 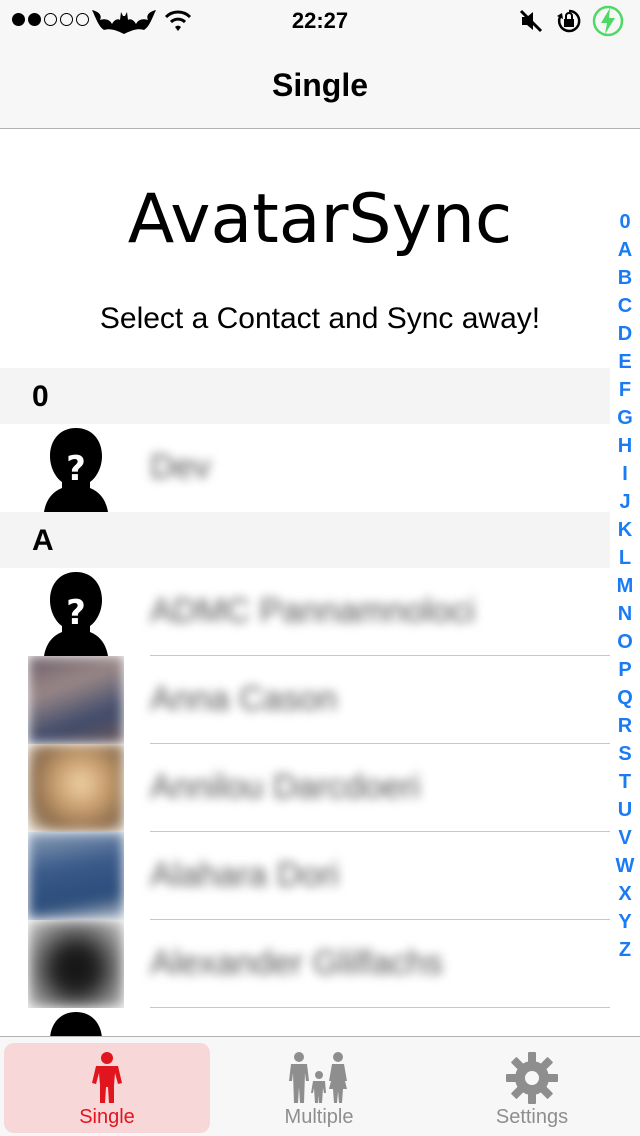 I want to click on tab-settings: Settings, so click(x=532, y=1088).